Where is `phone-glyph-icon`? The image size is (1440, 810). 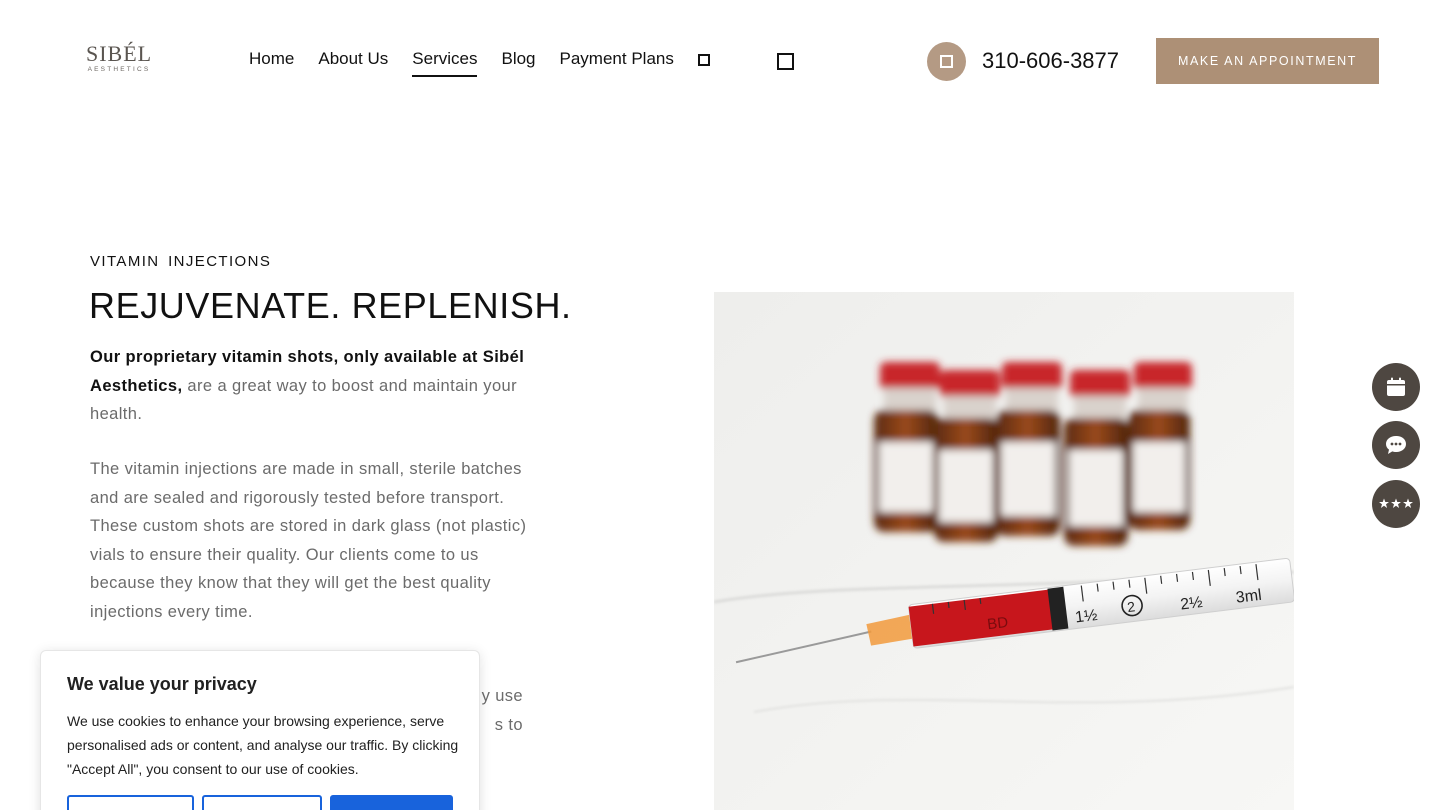 phone-glyph-icon is located at coordinates (946, 61).